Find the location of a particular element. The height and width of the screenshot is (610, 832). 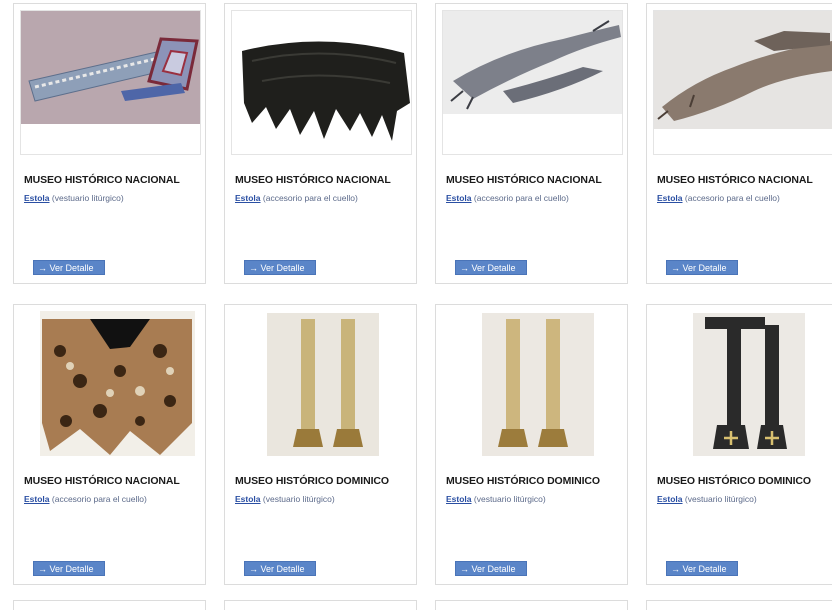

fox-fur-stole-icon is located at coordinates (743, 82).